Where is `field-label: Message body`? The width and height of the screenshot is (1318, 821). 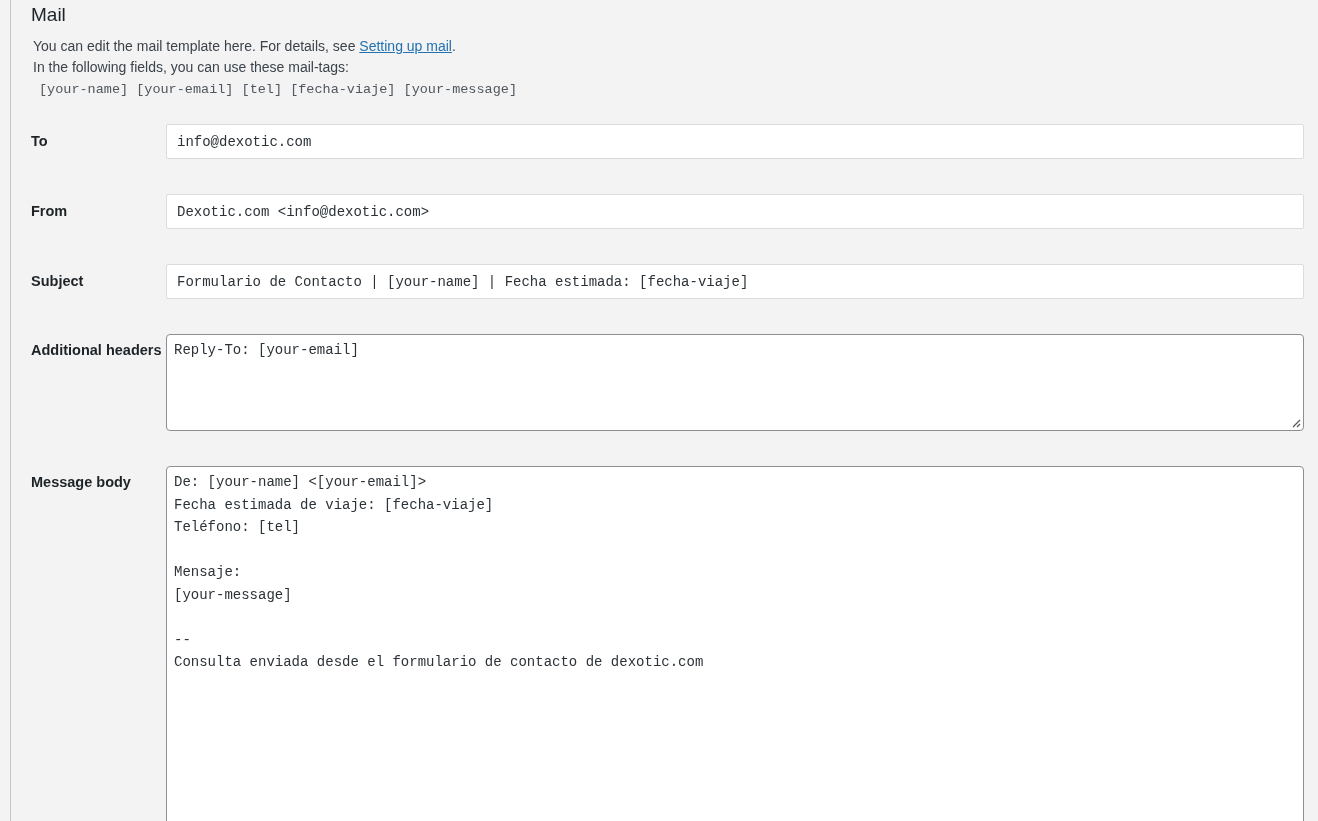
field-label: Message body is located at coordinates (81, 482).